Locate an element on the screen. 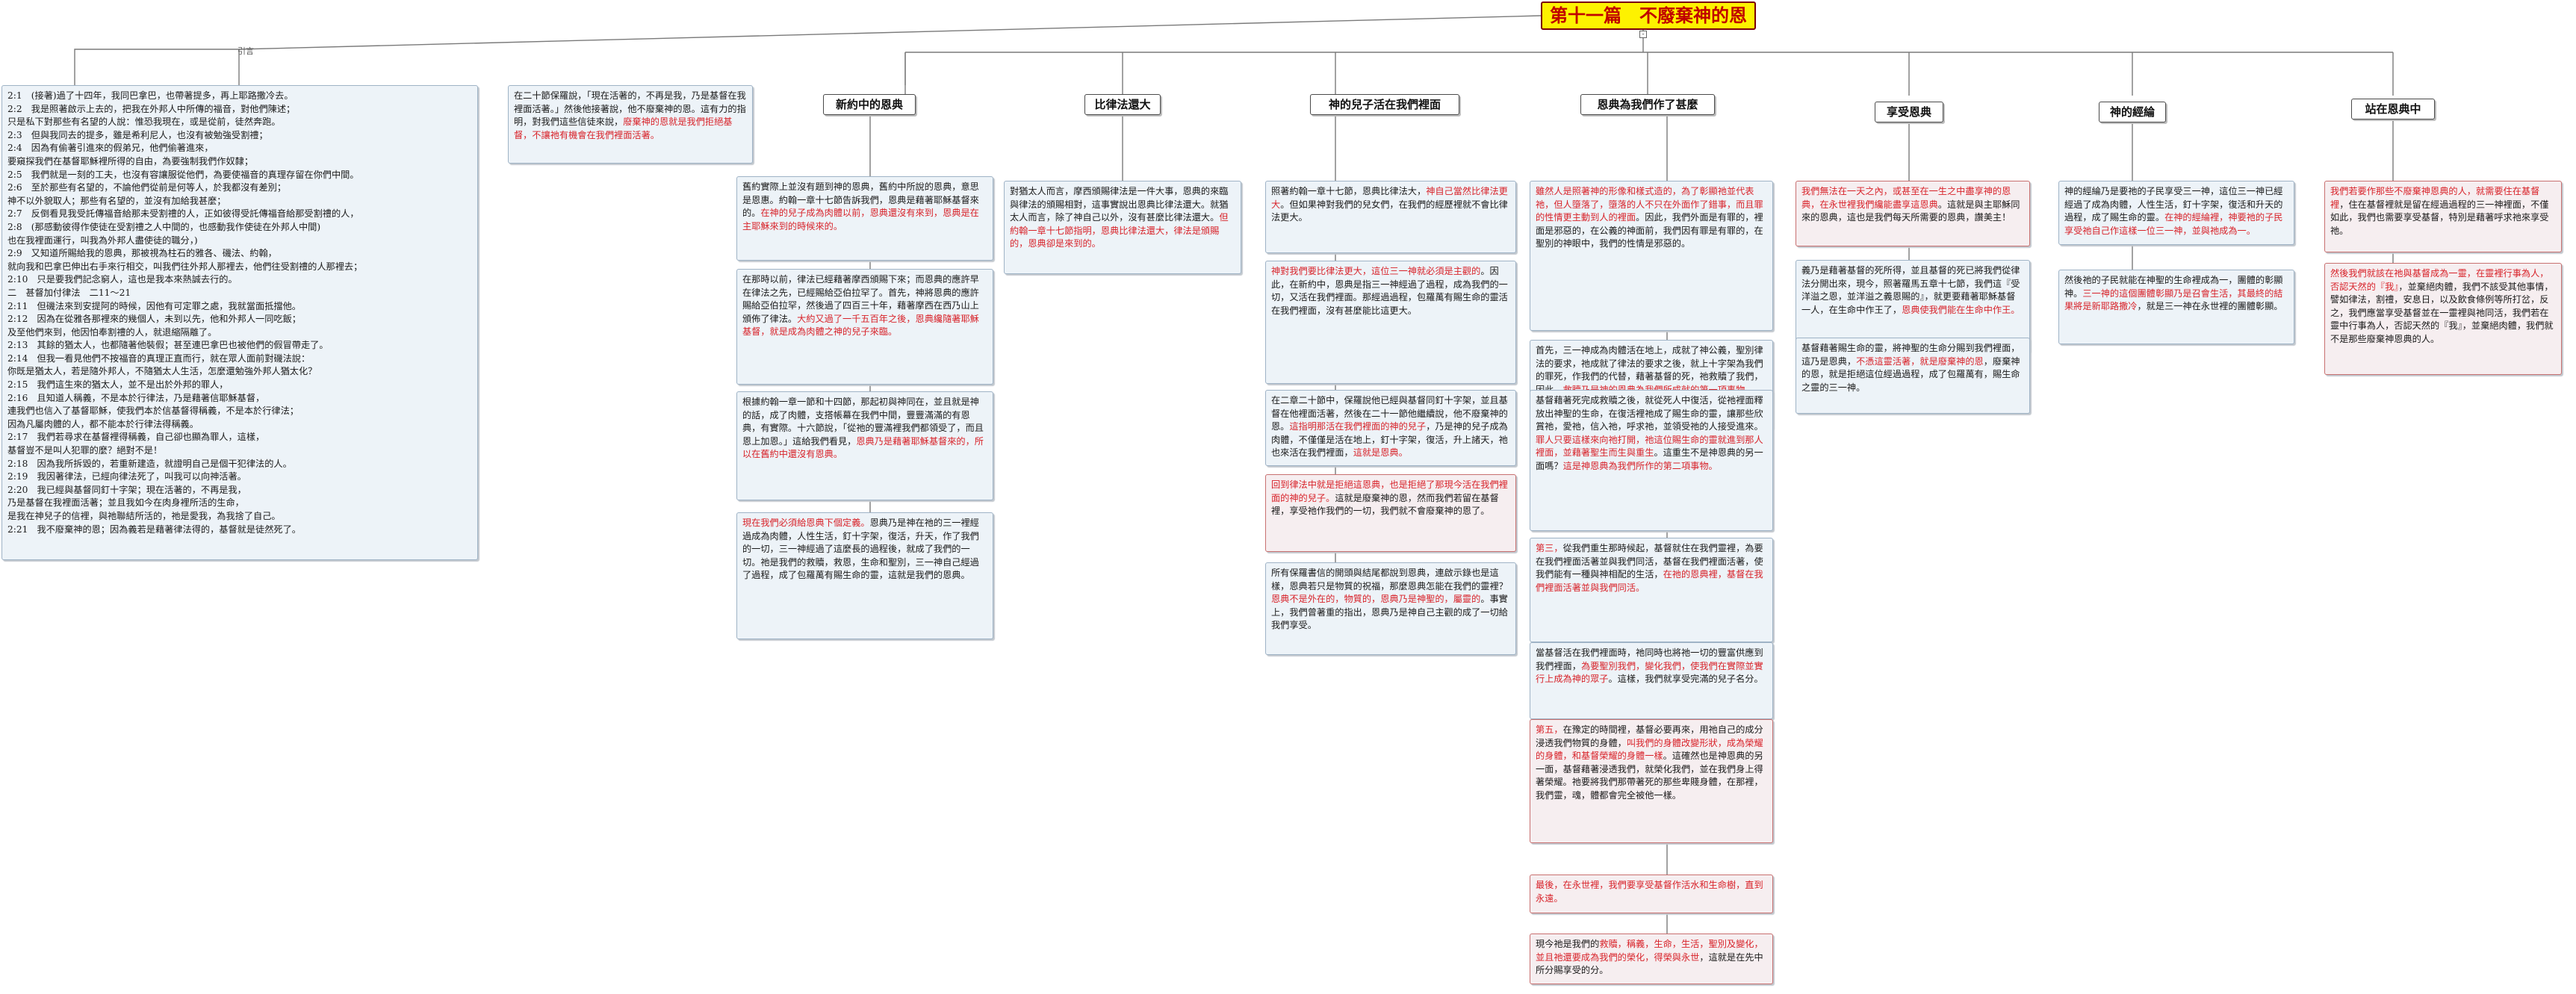  topic-enjoying-grace: 享受恩典 is located at coordinates (1909, 112).